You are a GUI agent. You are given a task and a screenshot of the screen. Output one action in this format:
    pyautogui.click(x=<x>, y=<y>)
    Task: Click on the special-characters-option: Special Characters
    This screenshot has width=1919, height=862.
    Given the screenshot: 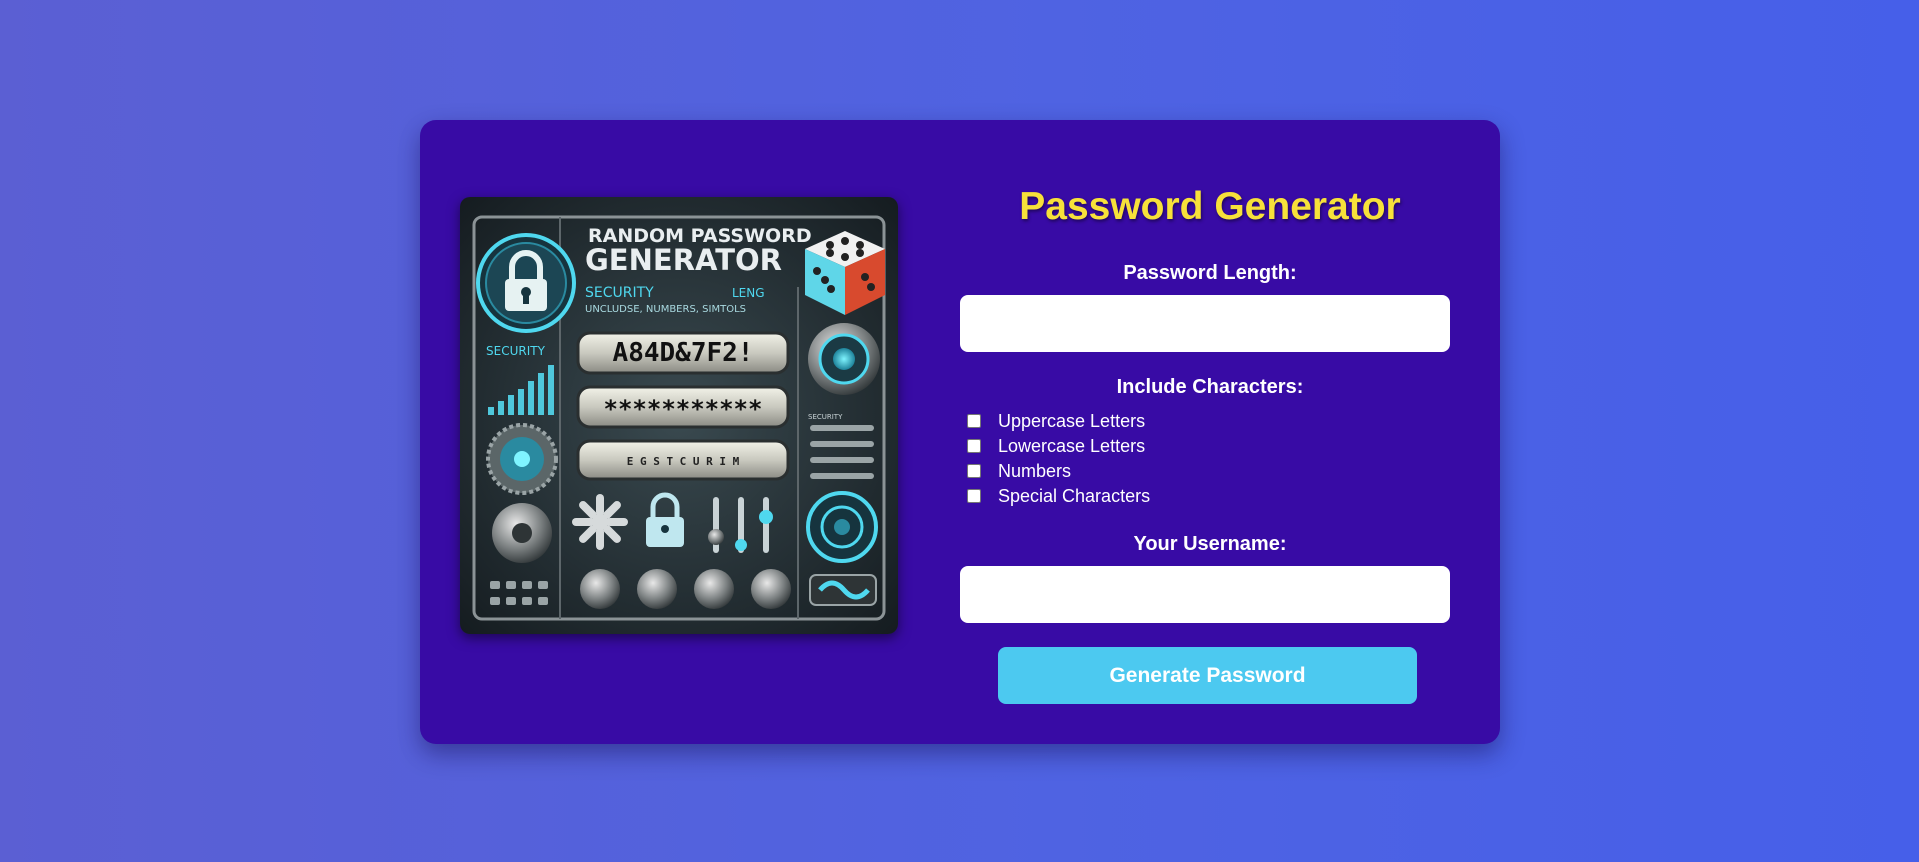 What is the action you would take?
    pyautogui.click(x=1058, y=496)
    